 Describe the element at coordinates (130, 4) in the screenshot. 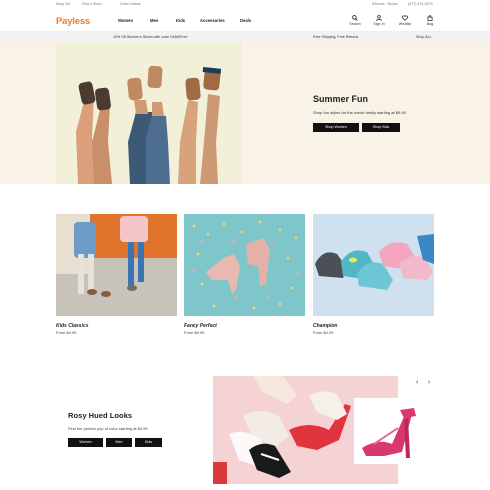

I see `util-link-3: Order Status` at that location.